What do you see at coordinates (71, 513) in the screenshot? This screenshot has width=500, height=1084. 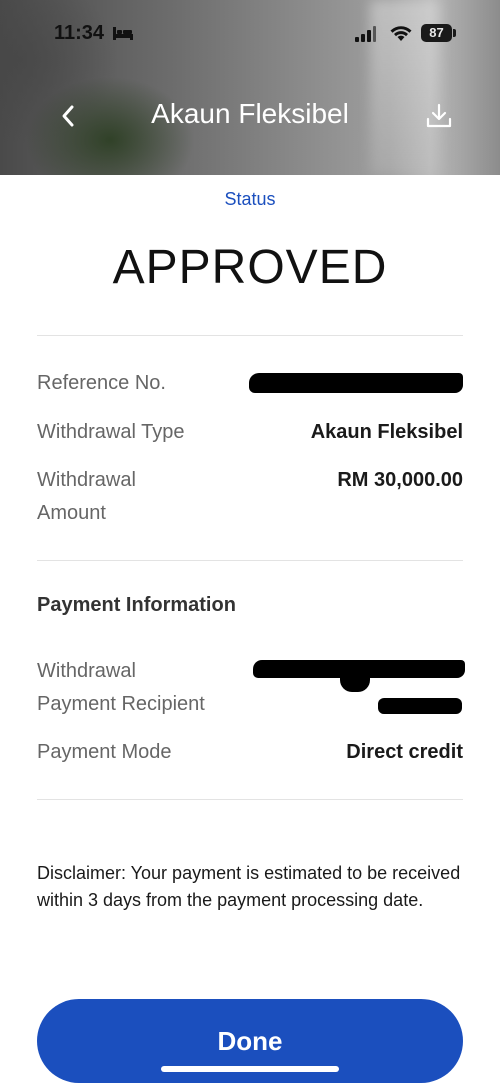 I see `amount-label-line2: Amount` at bounding box center [71, 513].